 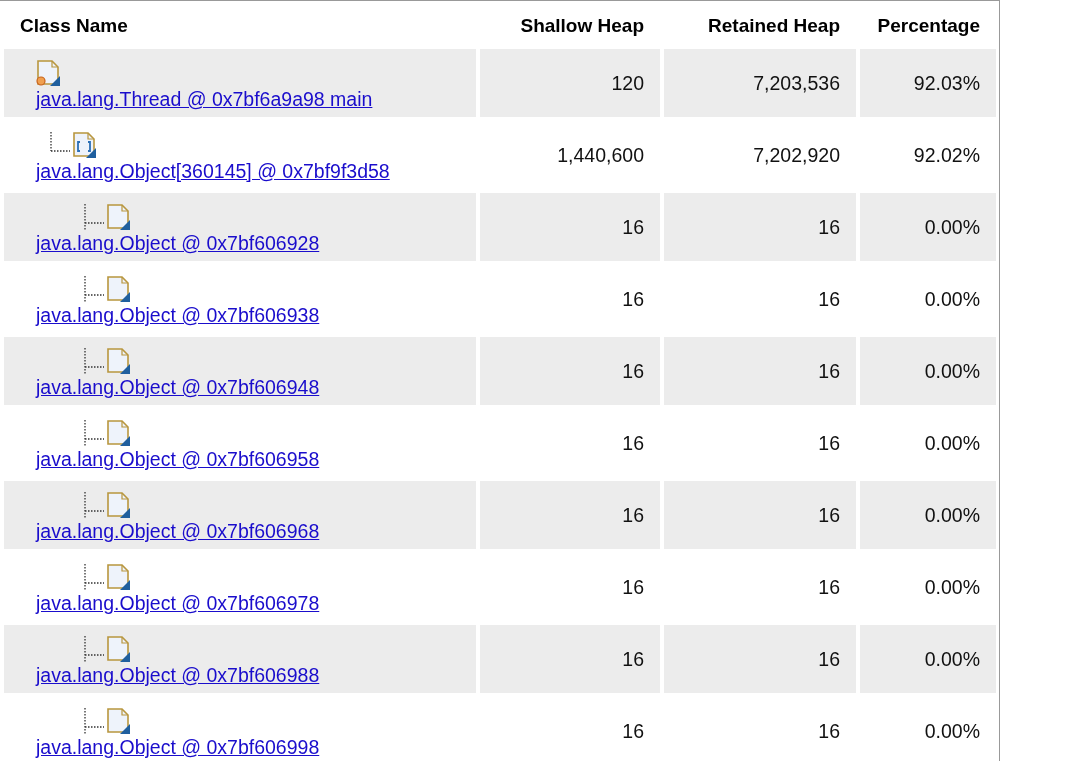 I want to click on object-link: java.lang.Object @ 0x7bf606978, so click(x=178, y=603).